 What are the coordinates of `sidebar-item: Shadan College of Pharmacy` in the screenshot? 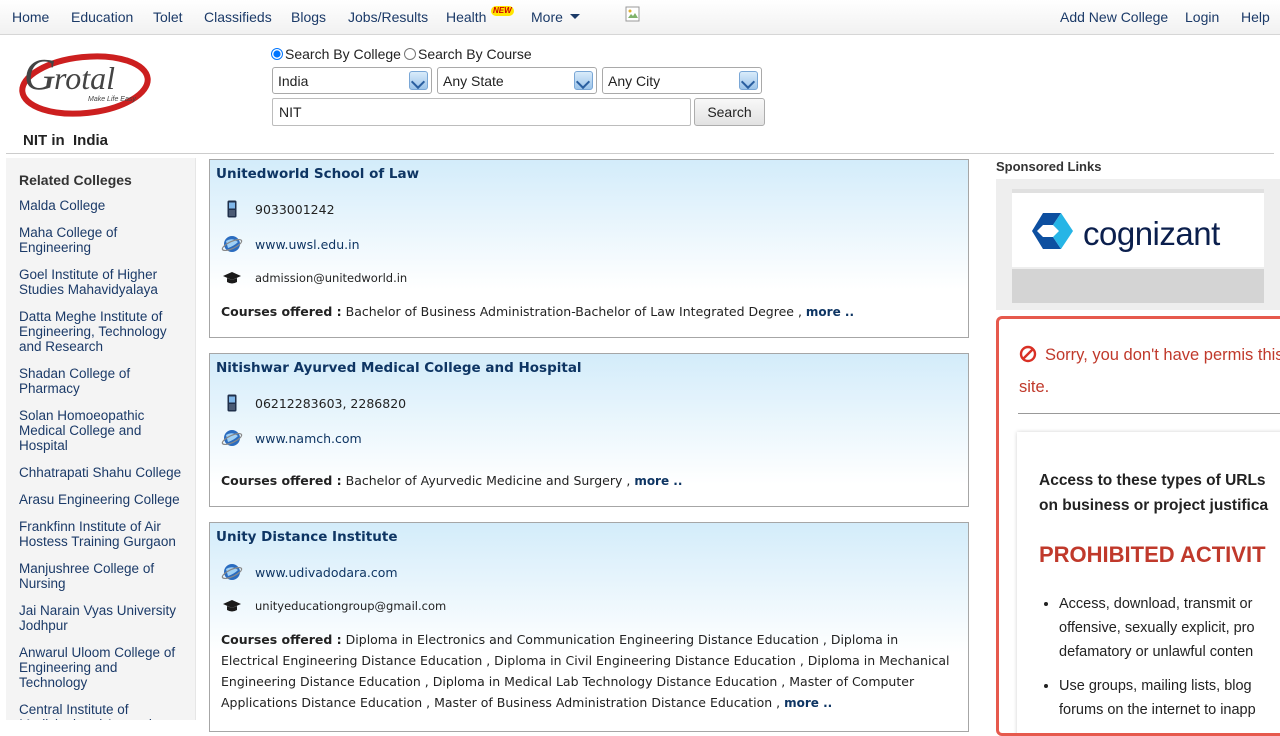 It's located at (104, 381).